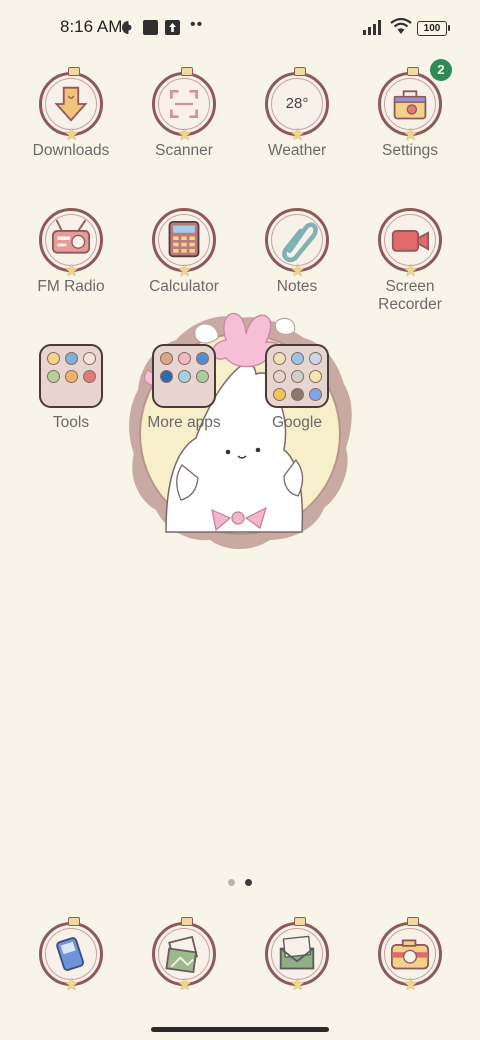  What do you see at coordinates (91, 26) in the screenshot?
I see `status-time: 8:16 AM` at bounding box center [91, 26].